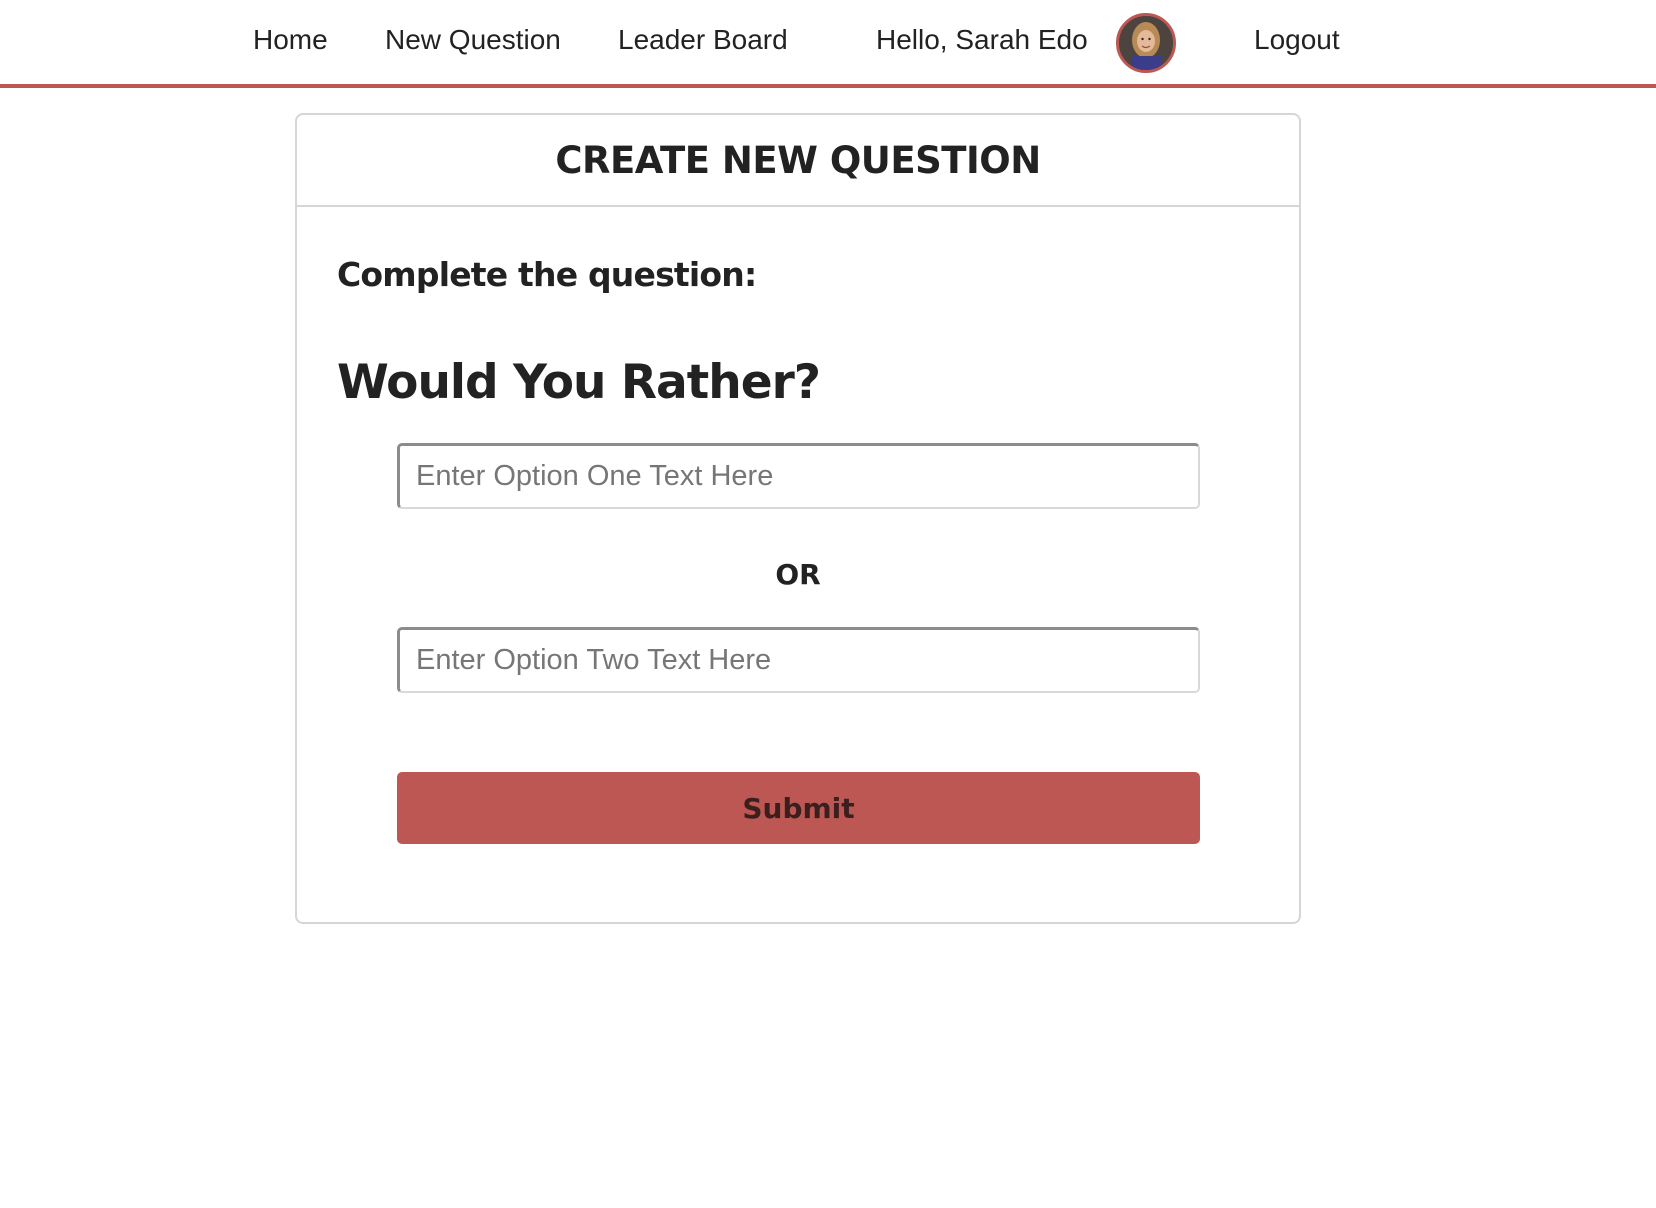  I want to click on user-avatar, so click(1146, 43).